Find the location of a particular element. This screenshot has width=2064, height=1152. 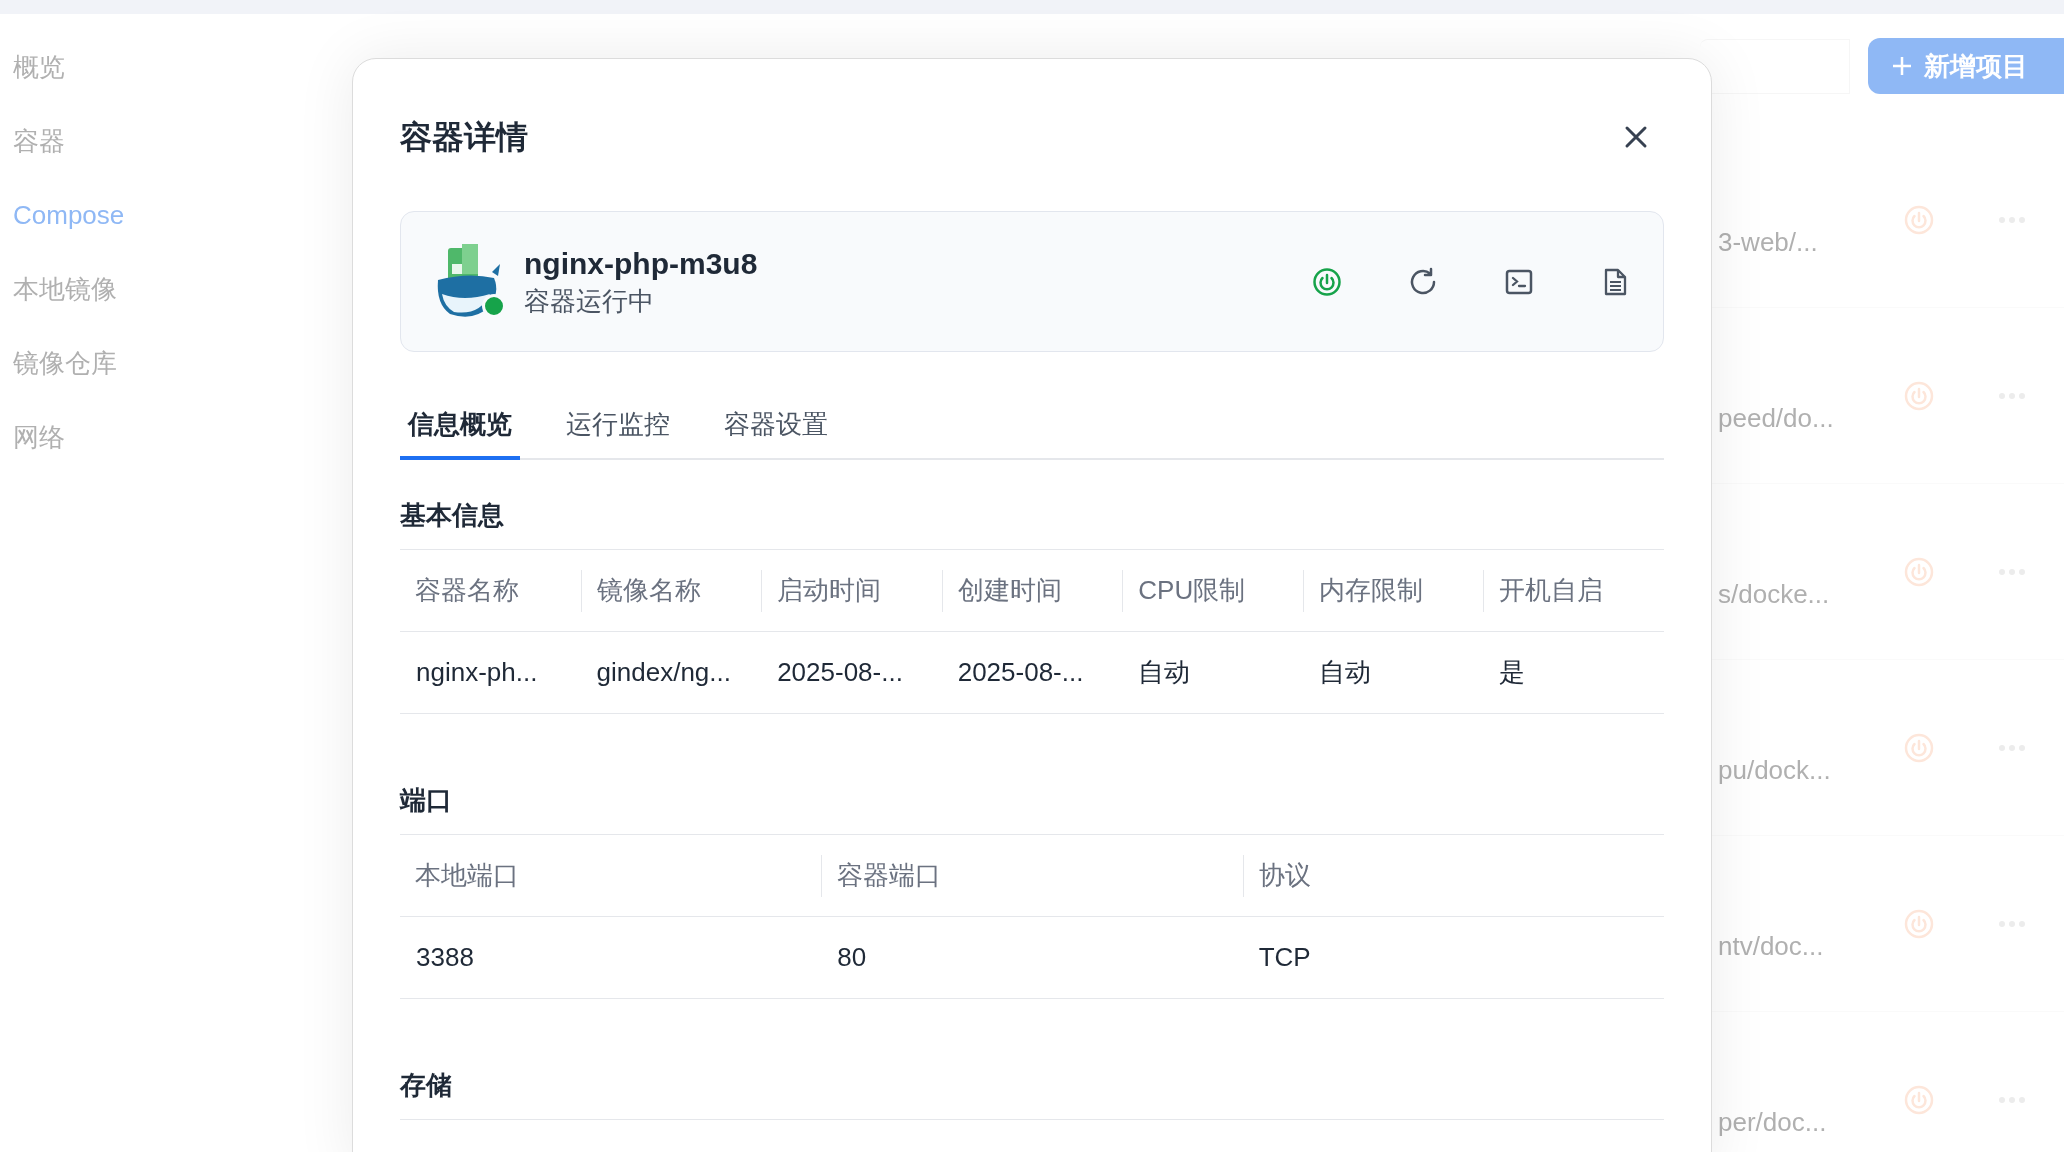

section-title: 存储 is located at coordinates (426, 1085).